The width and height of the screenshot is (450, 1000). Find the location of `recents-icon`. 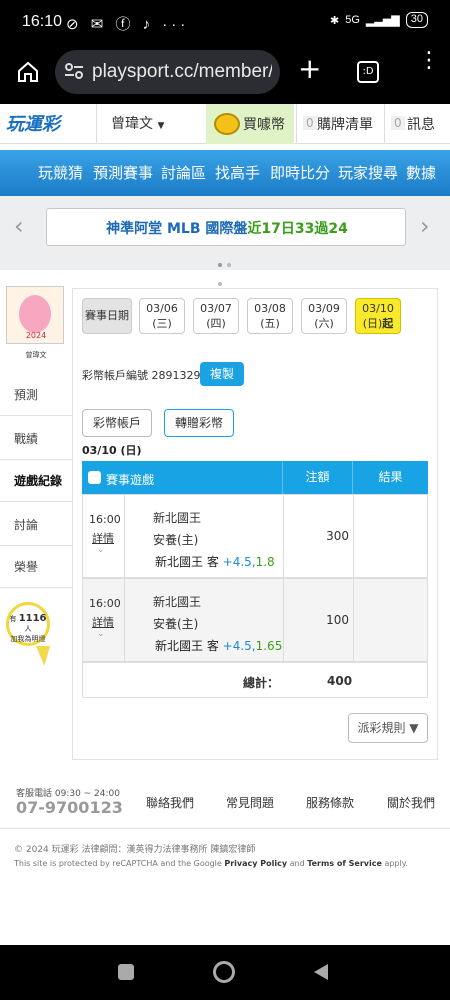

recents-icon is located at coordinates (126, 972).